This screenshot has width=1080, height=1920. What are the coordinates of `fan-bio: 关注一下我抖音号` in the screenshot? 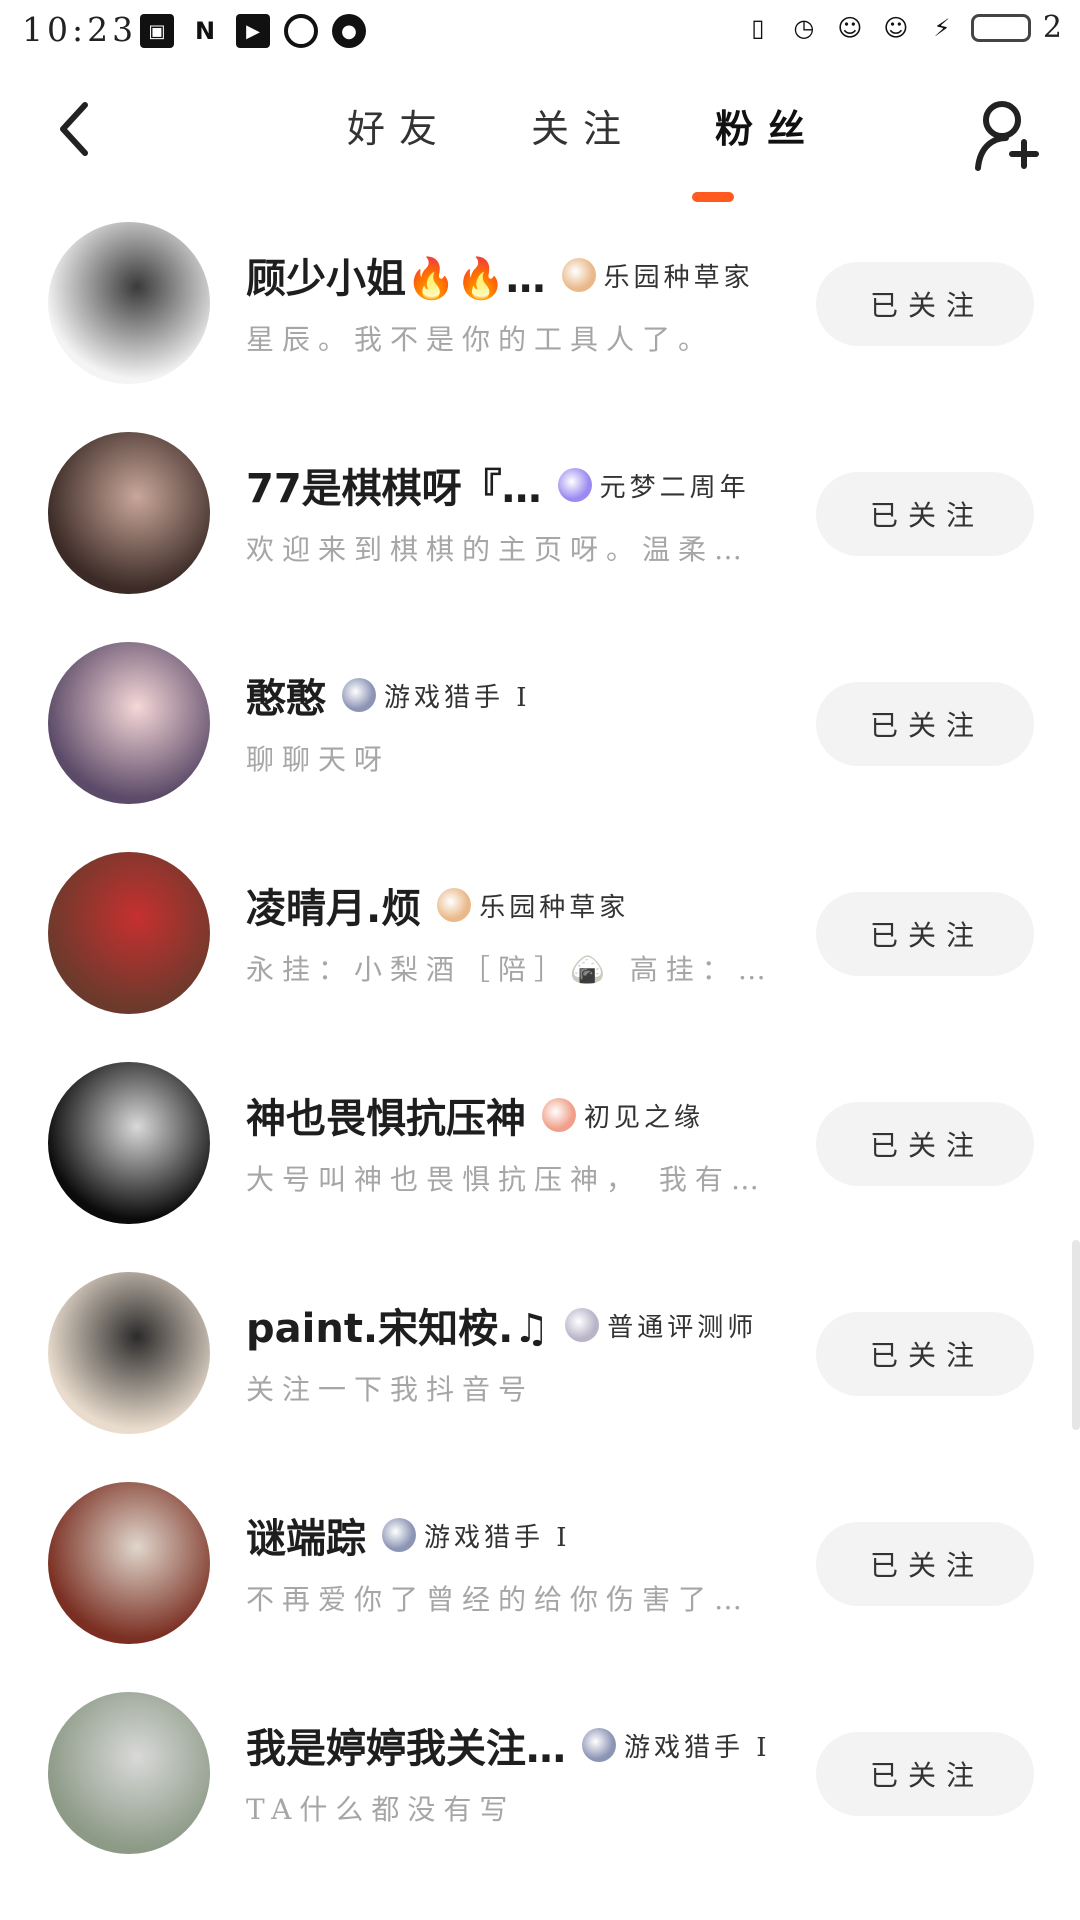 It's located at (390, 1389).